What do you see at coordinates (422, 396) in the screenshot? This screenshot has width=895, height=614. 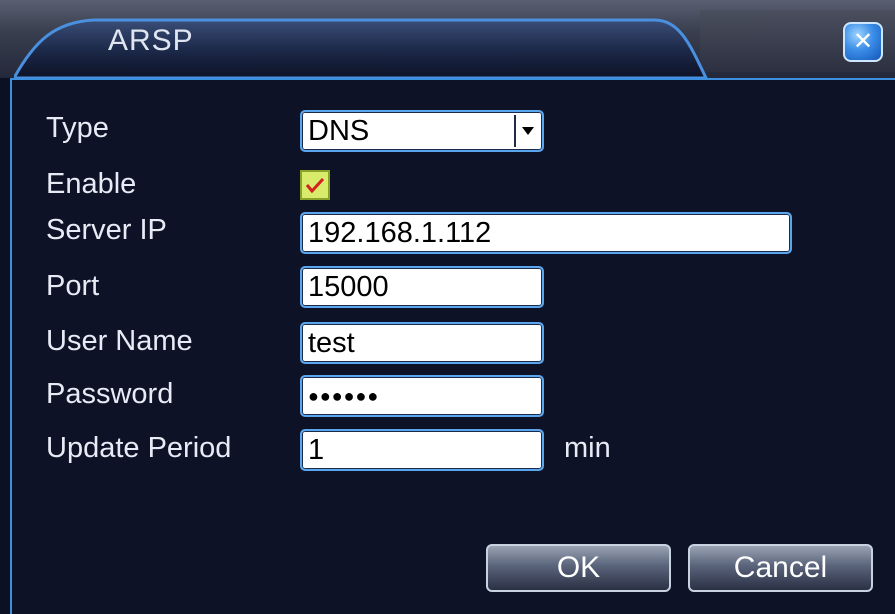 I see `password-input: ●●●●●●` at bounding box center [422, 396].